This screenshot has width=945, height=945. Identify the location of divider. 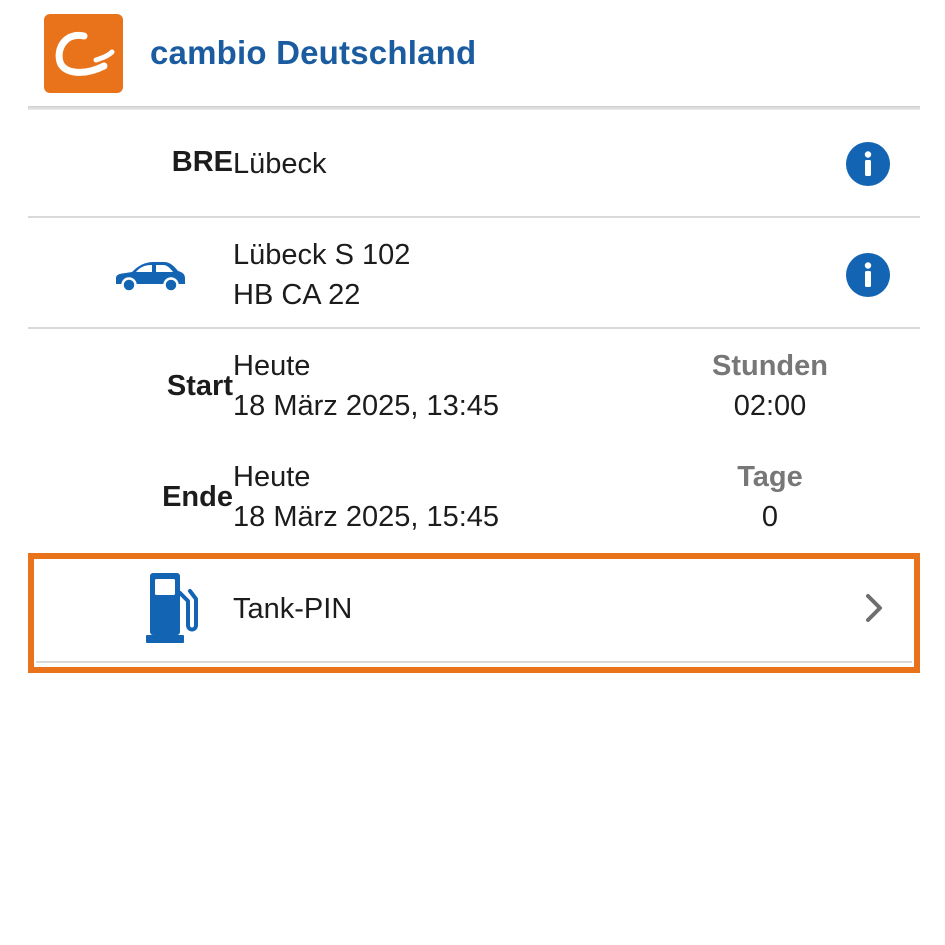
(474, 662).